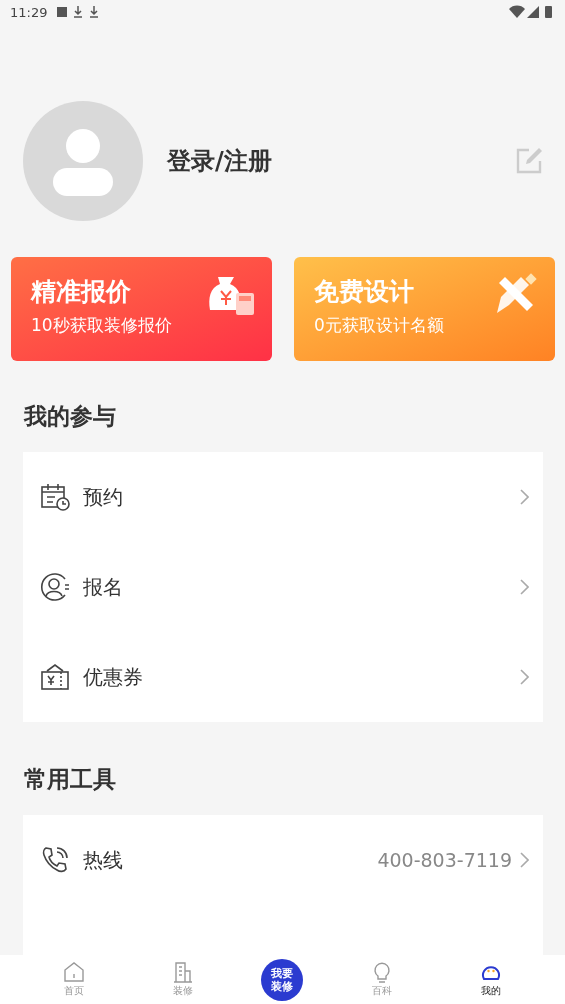 Image resolution: width=565 pixels, height=1004 pixels. I want to click on avatar-placeholder, so click(83, 161).